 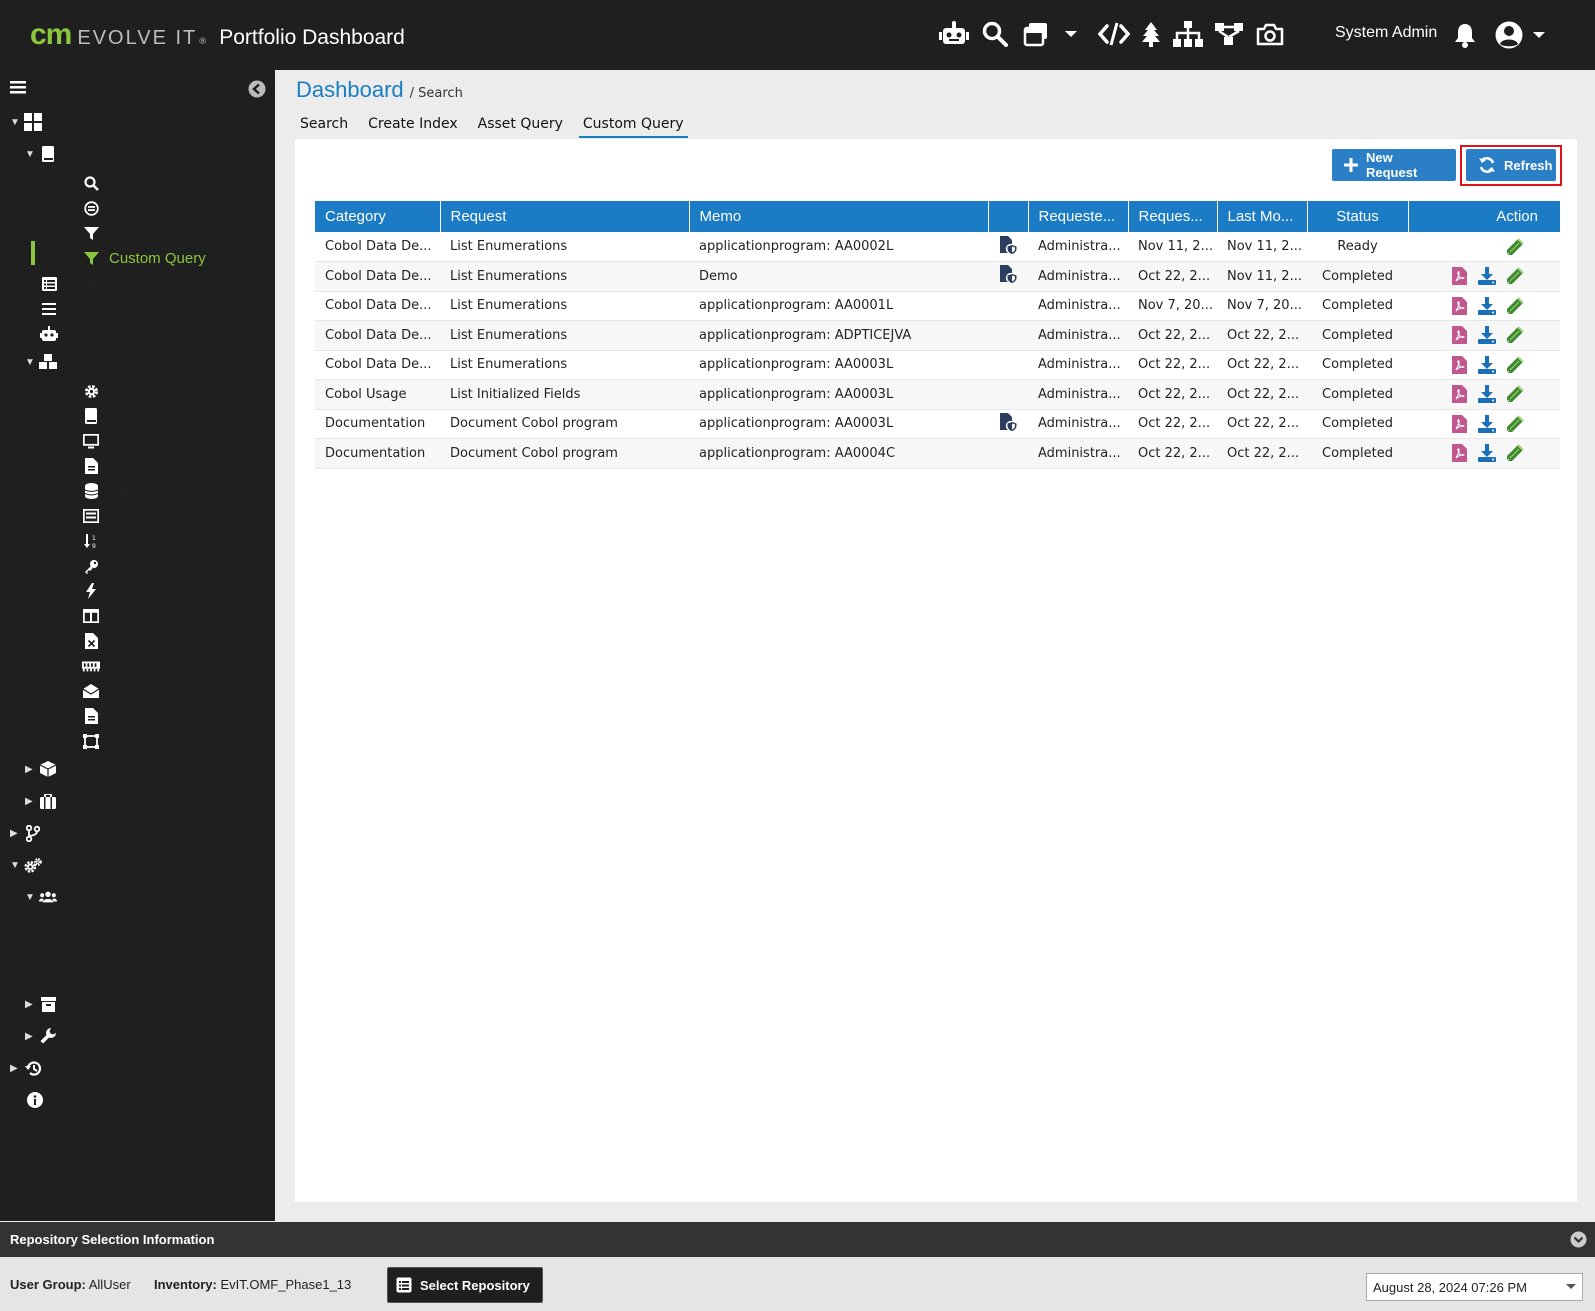 I want to click on sidebar-item-text-search: ▼ Text Search, so click(x=85, y=154).